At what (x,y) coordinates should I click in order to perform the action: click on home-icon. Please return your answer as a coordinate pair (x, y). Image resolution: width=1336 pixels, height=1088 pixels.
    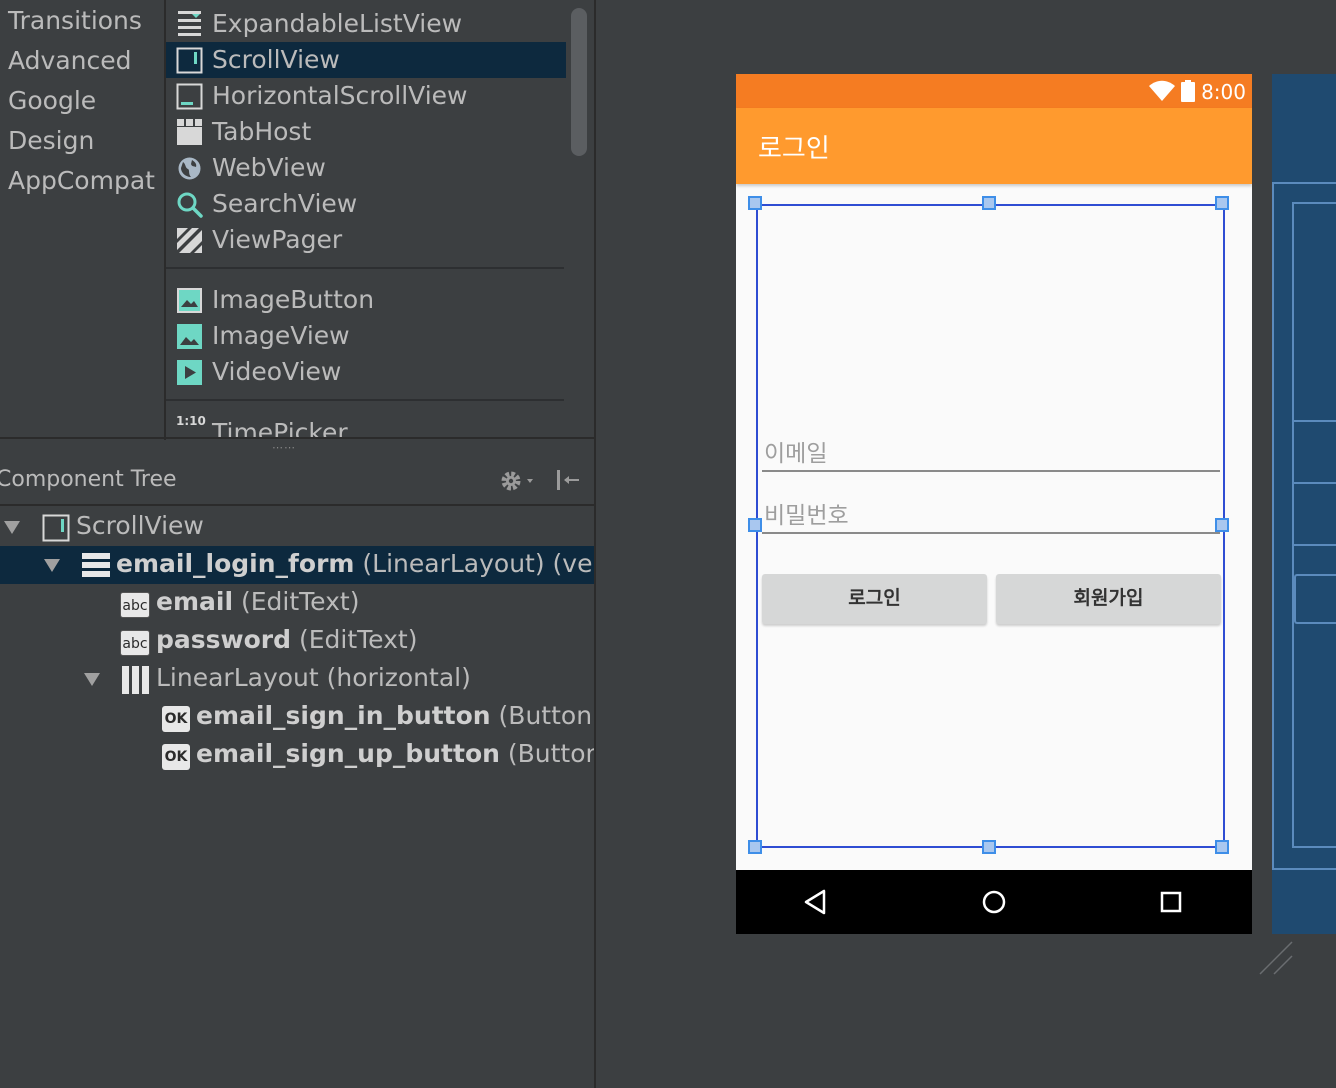
    Looking at the image, I should click on (994, 902).